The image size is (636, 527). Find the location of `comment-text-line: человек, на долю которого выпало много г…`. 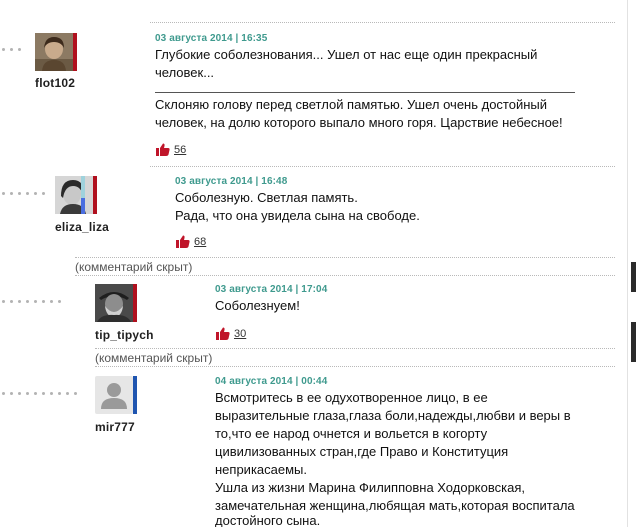

comment-text-line: человек, на долю которого выпало много г… is located at coordinates (359, 122).